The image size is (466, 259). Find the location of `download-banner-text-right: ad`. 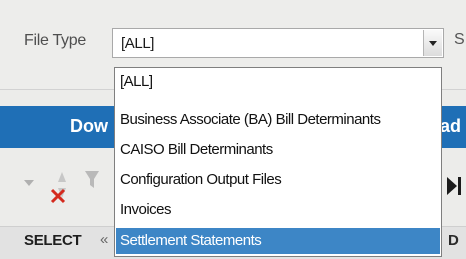

download-banner-text-right: ad is located at coordinates (451, 126).